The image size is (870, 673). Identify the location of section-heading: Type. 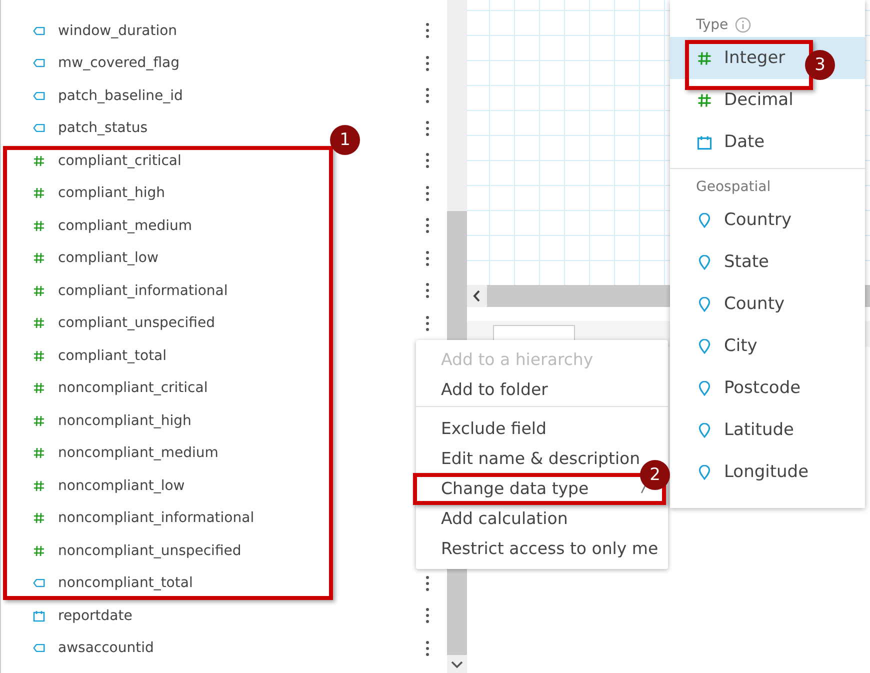
(712, 25).